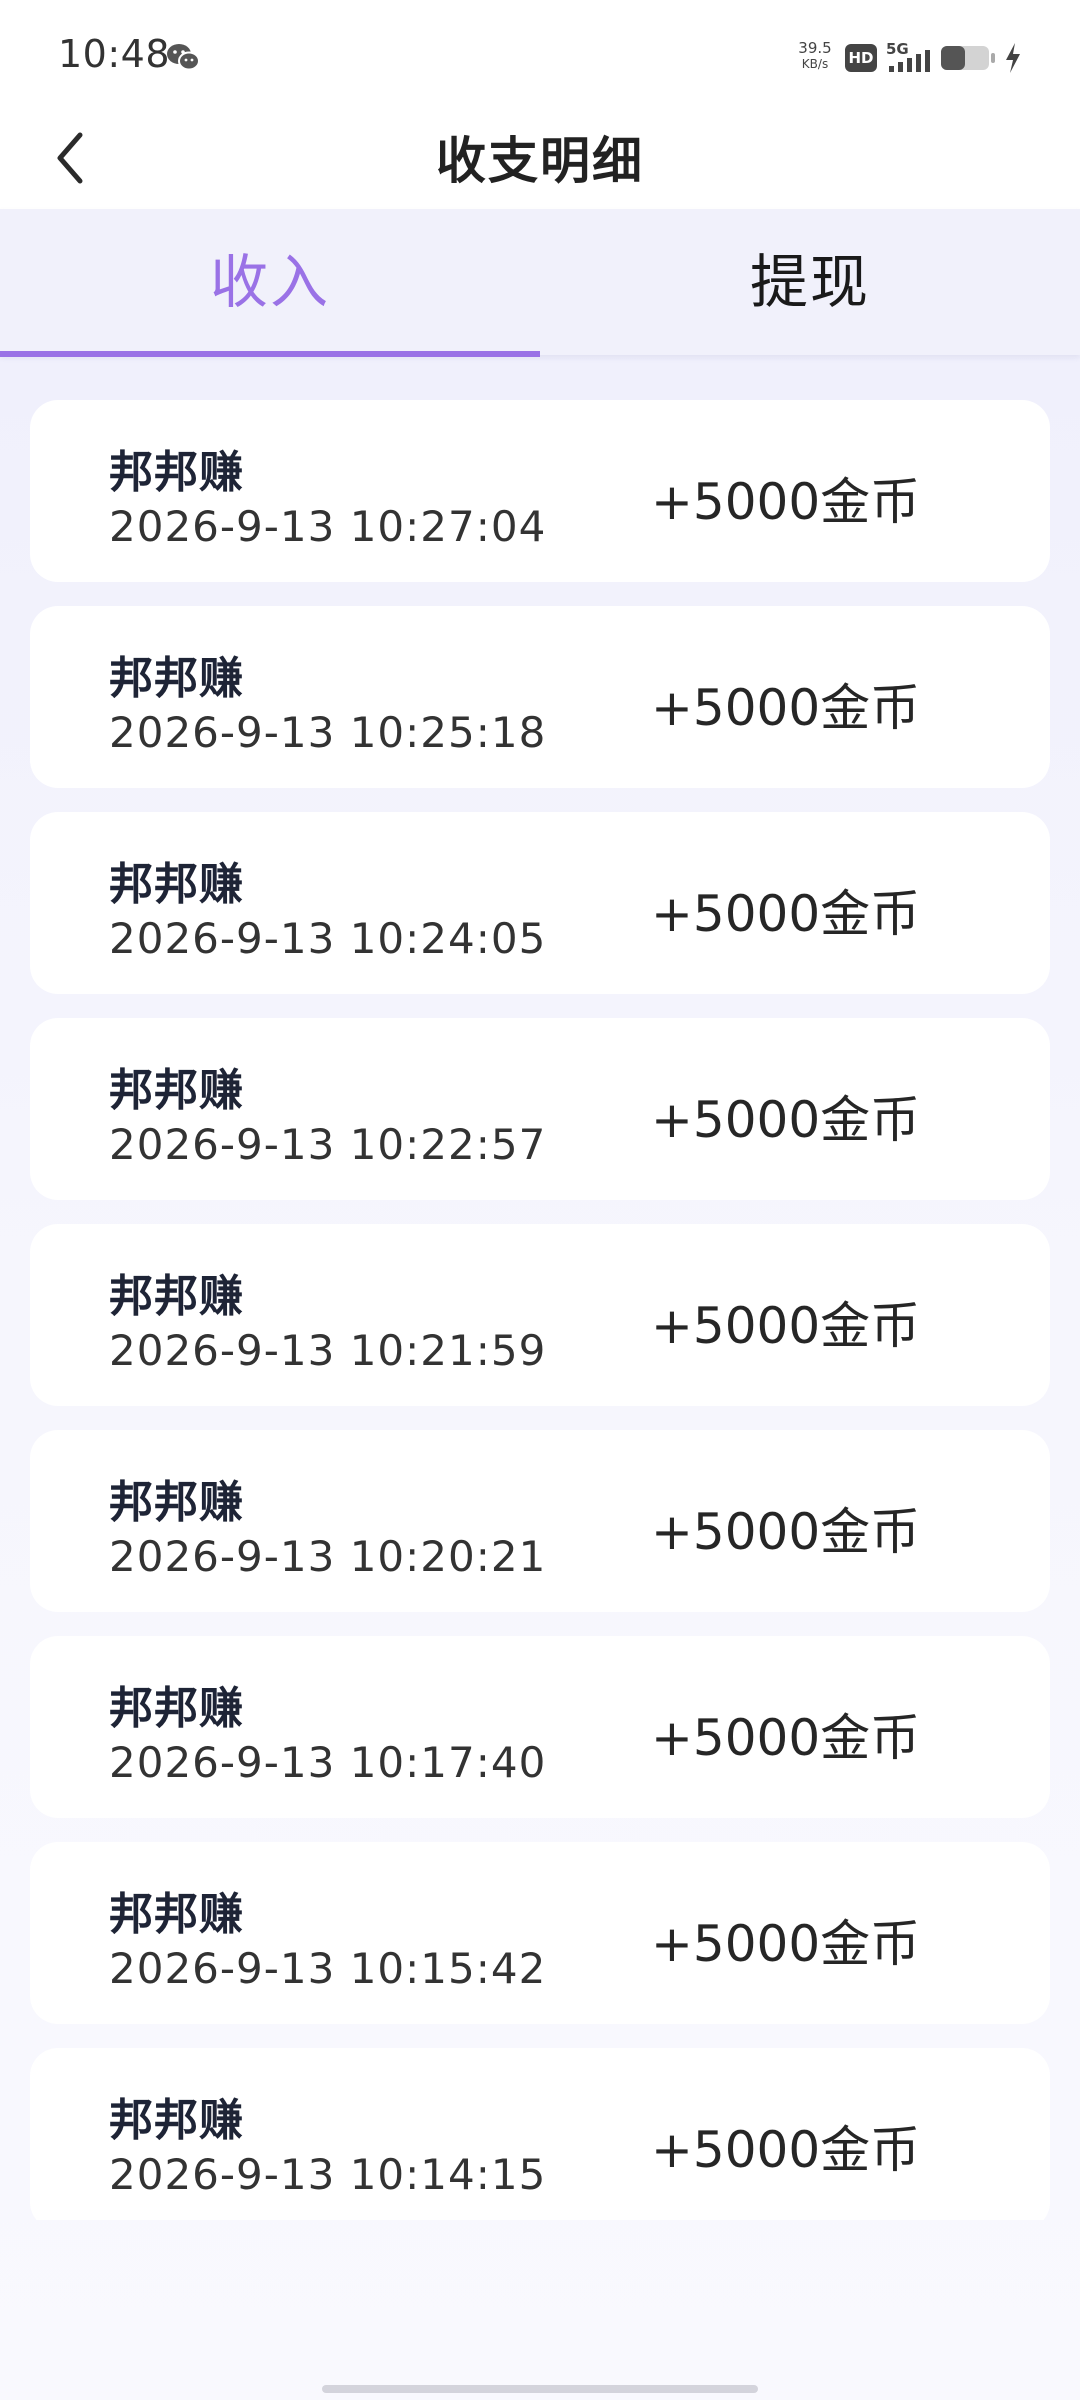  What do you see at coordinates (328, 1968) in the screenshot?
I see `record-time: 2026-9-13 10:15:42` at bounding box center [328, 1968].